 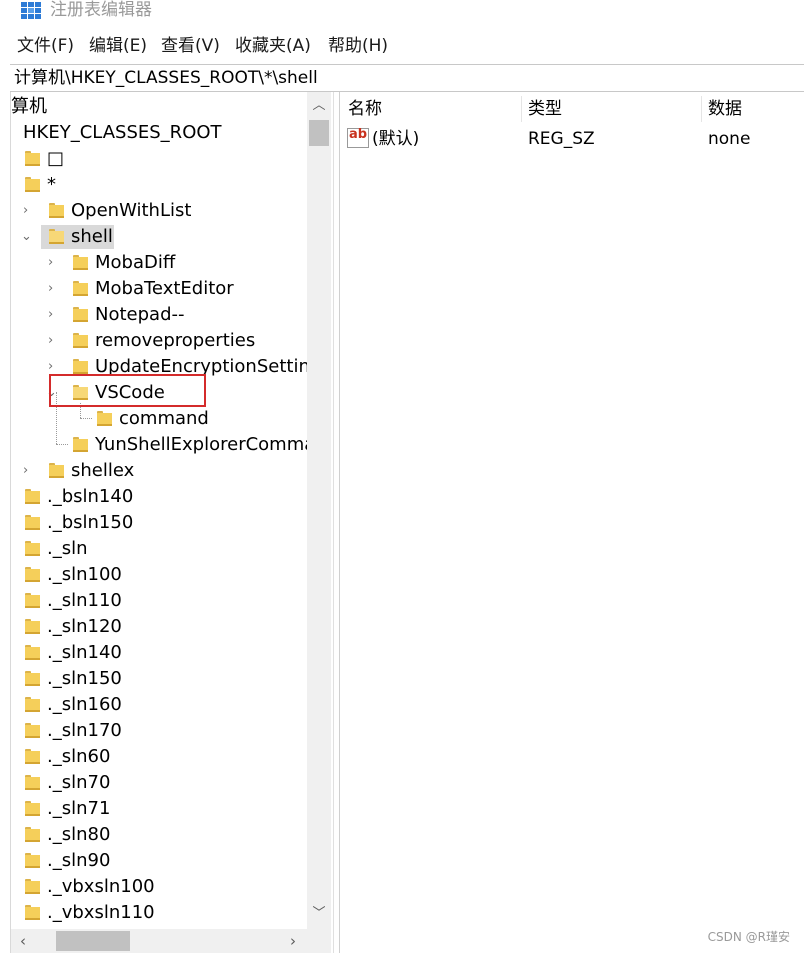 What do you see at coordinates (101, 912) in the screenshot?
I see `tree-label: ._vbxsln110` at bounding box center [101, 912].